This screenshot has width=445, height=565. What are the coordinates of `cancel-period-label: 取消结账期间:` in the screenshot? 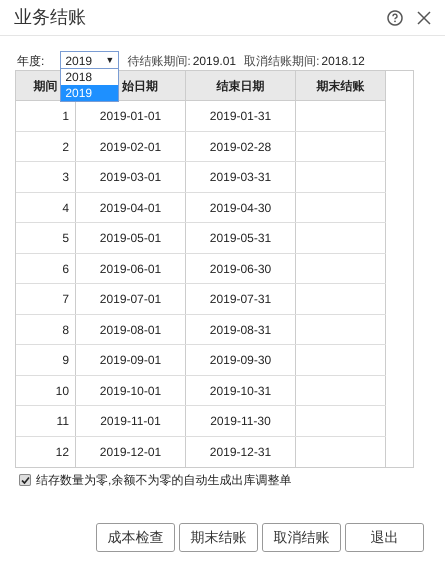 It's located at (282, 61).